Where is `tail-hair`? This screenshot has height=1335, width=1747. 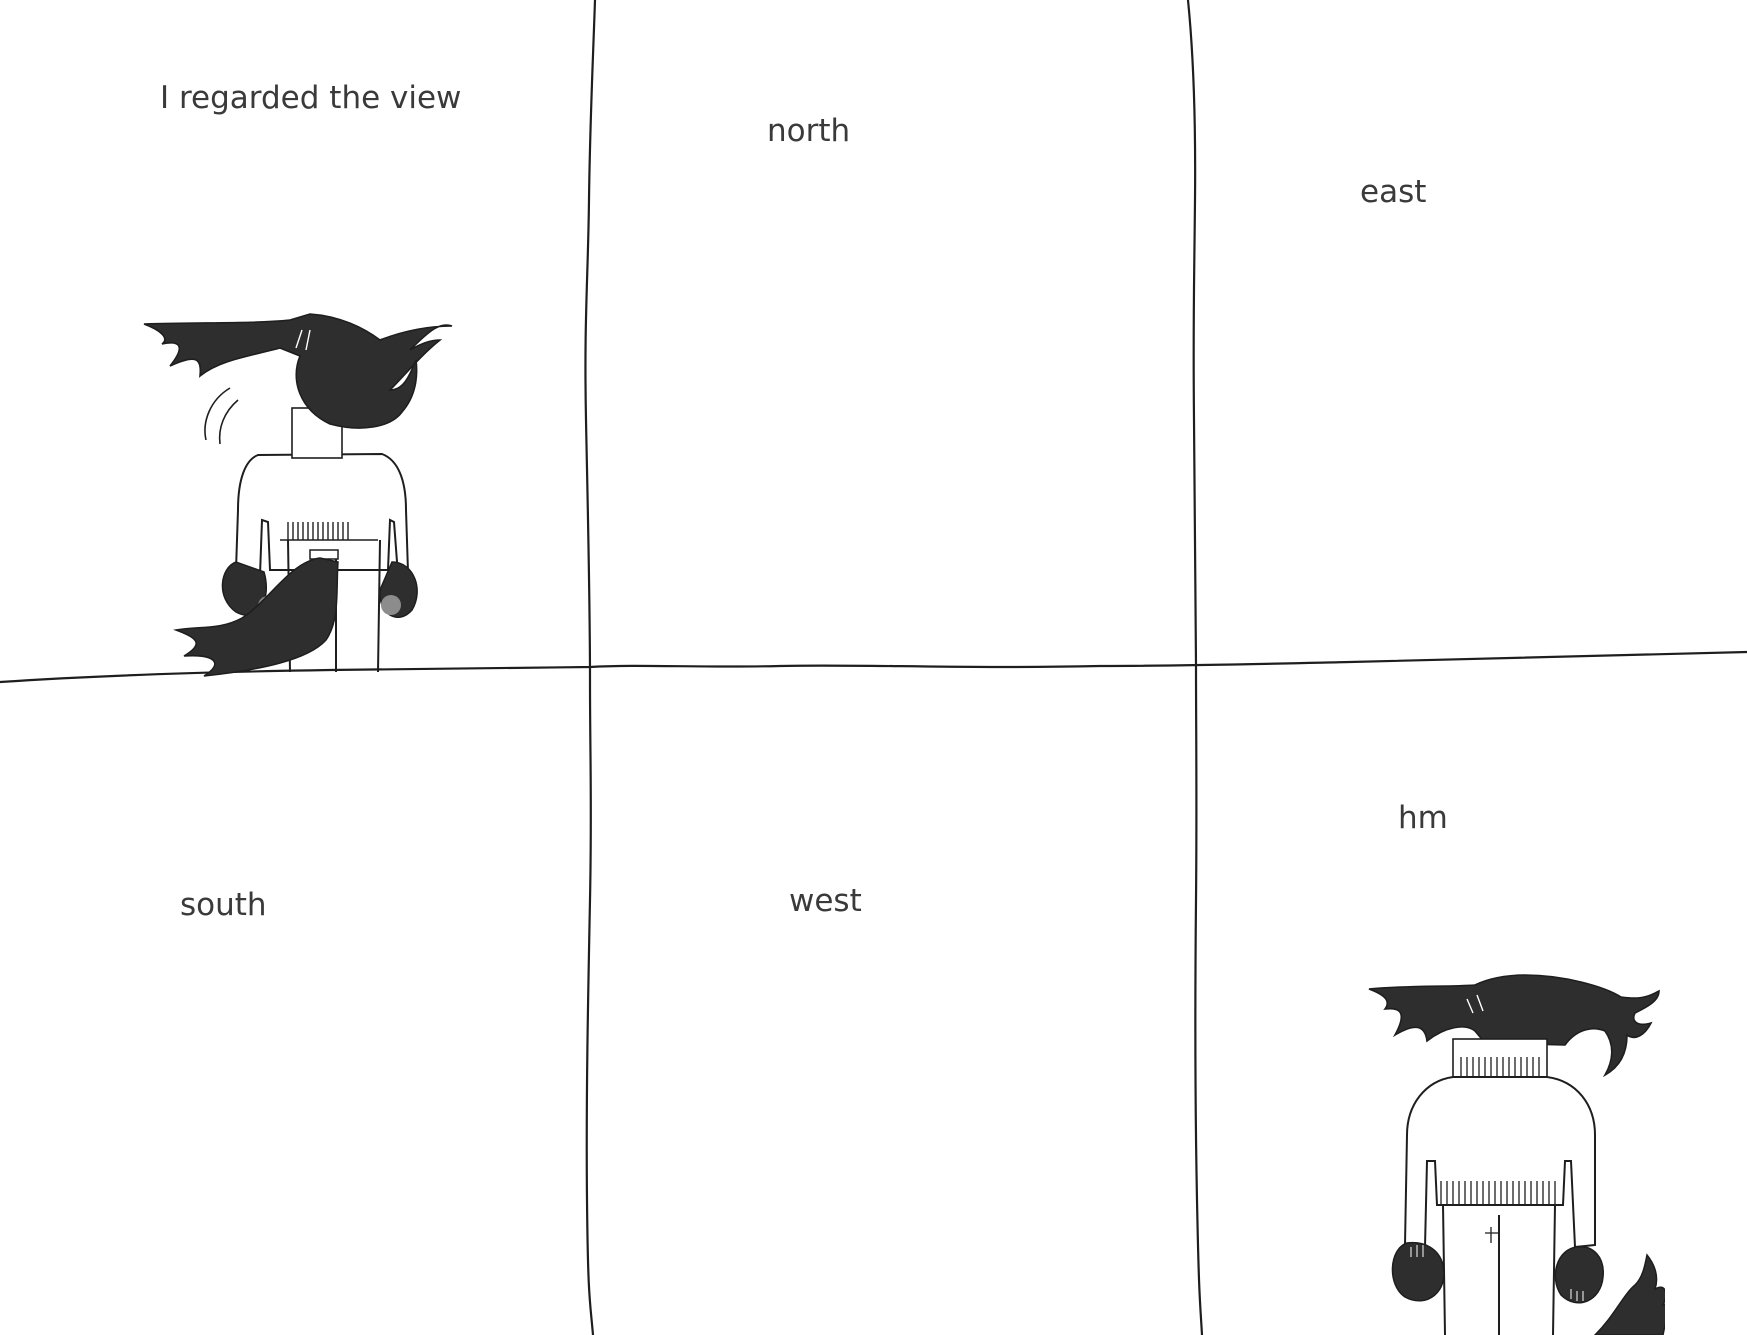
tail-hair is located at coordinates (1629, 1294).